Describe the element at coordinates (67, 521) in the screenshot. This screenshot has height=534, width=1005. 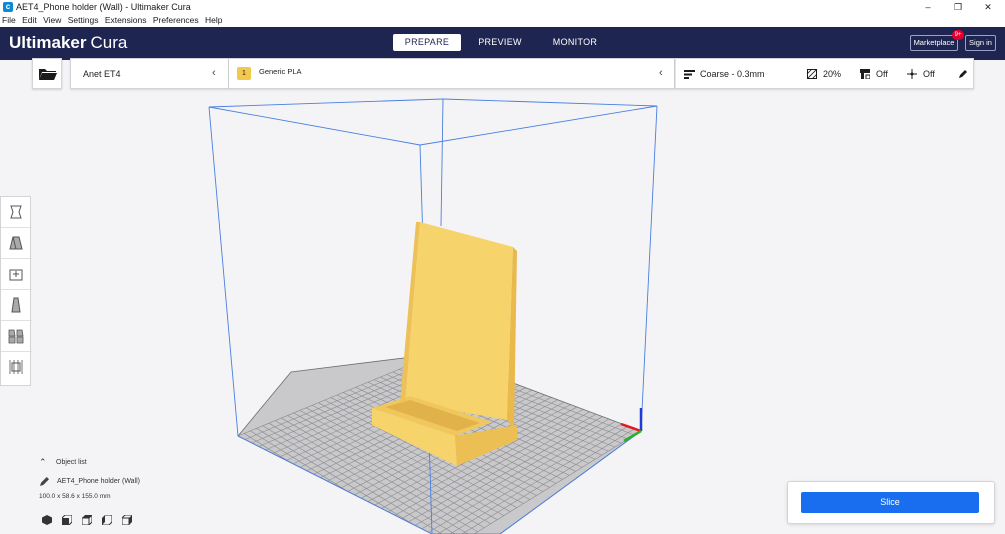
I see `front-view-icon` at that location.